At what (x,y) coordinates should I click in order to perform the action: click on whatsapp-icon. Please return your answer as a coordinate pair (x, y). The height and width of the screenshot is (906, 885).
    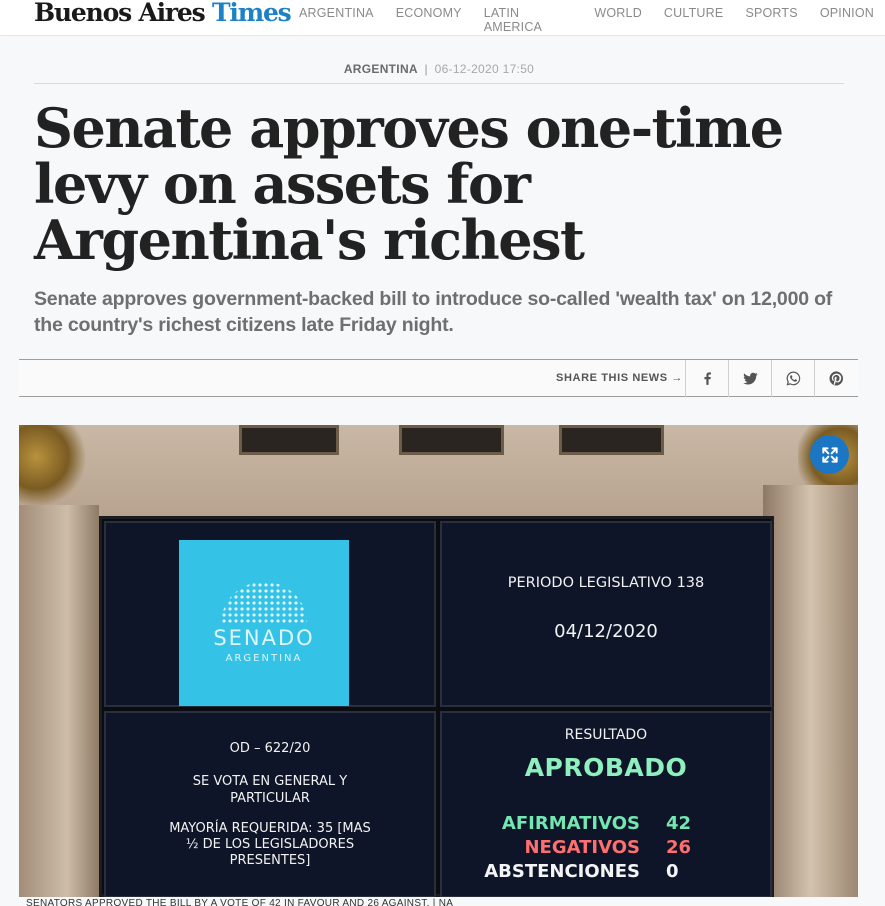
    Looking at the image, I should click on (793, 378).